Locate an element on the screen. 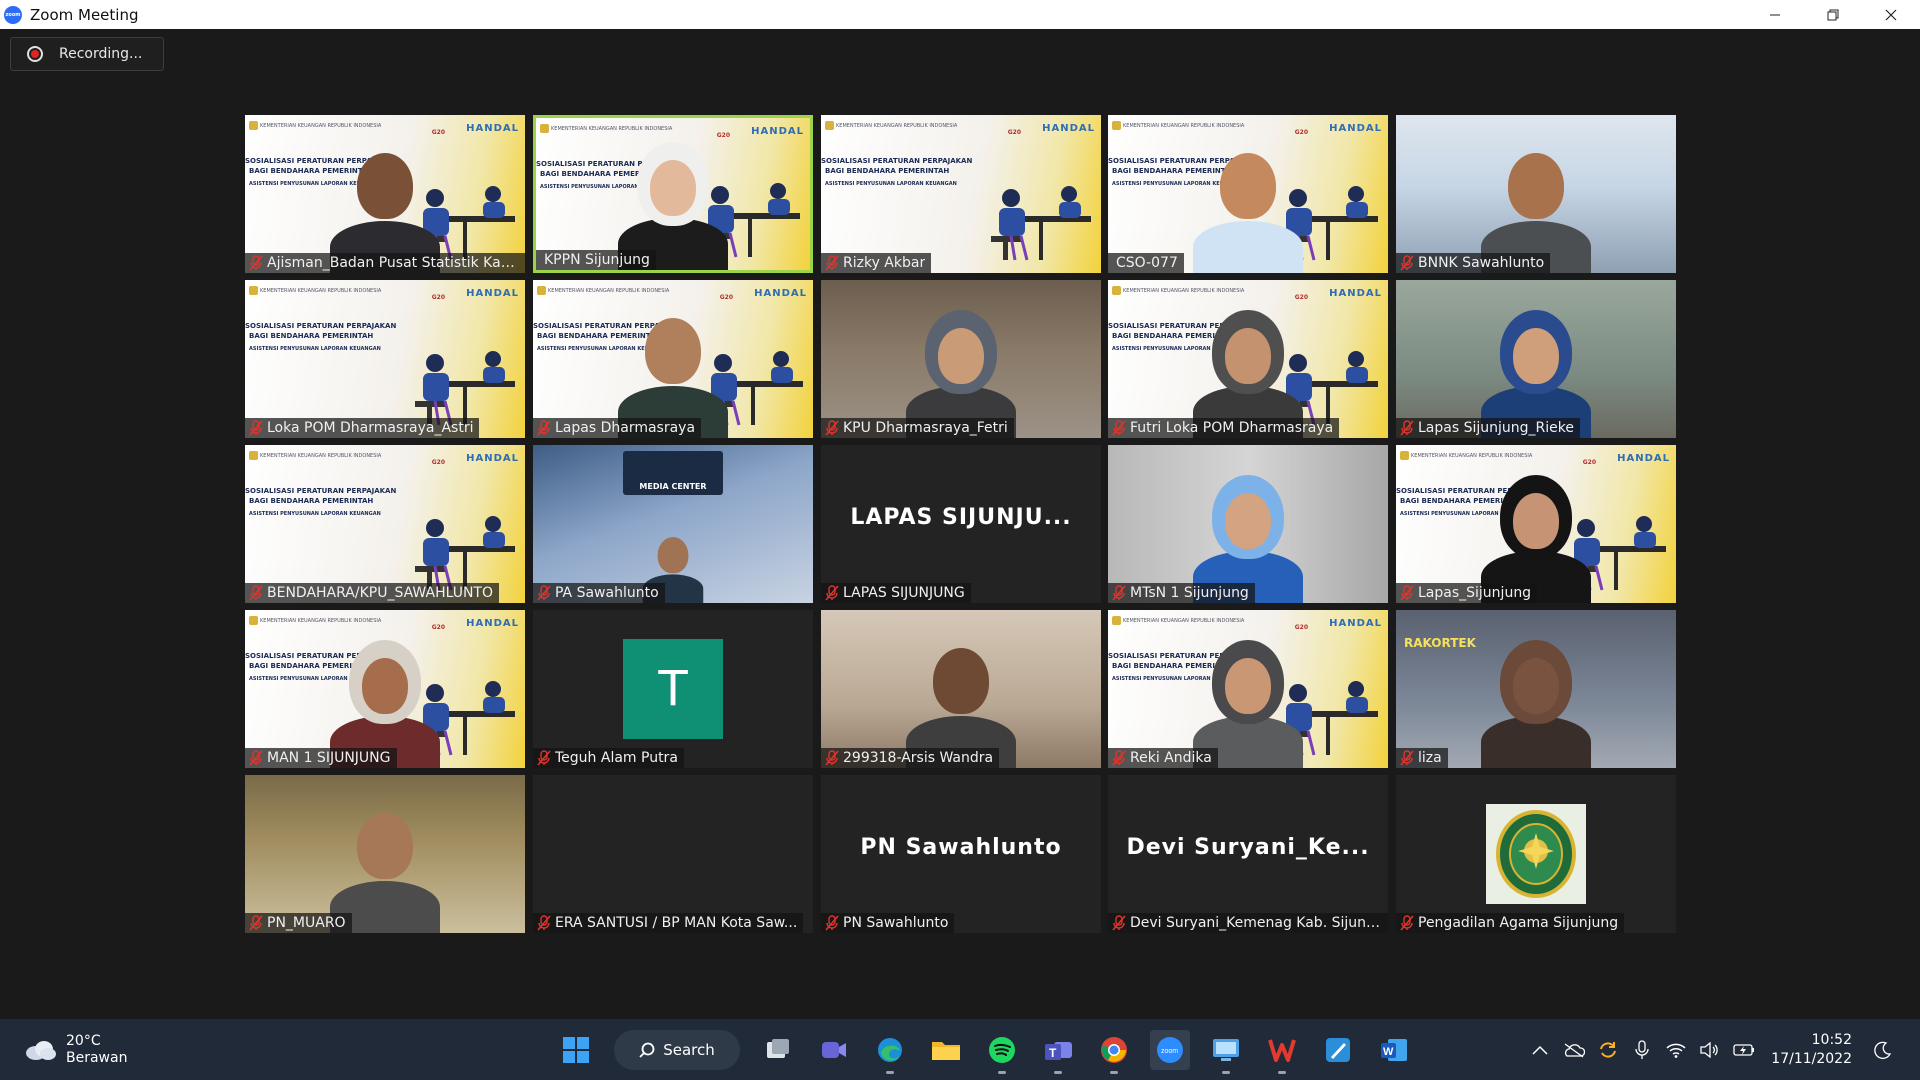 The width and height of the screenshot is (1920, 1080). chrome-button is located at coordinates (1114, 1052).